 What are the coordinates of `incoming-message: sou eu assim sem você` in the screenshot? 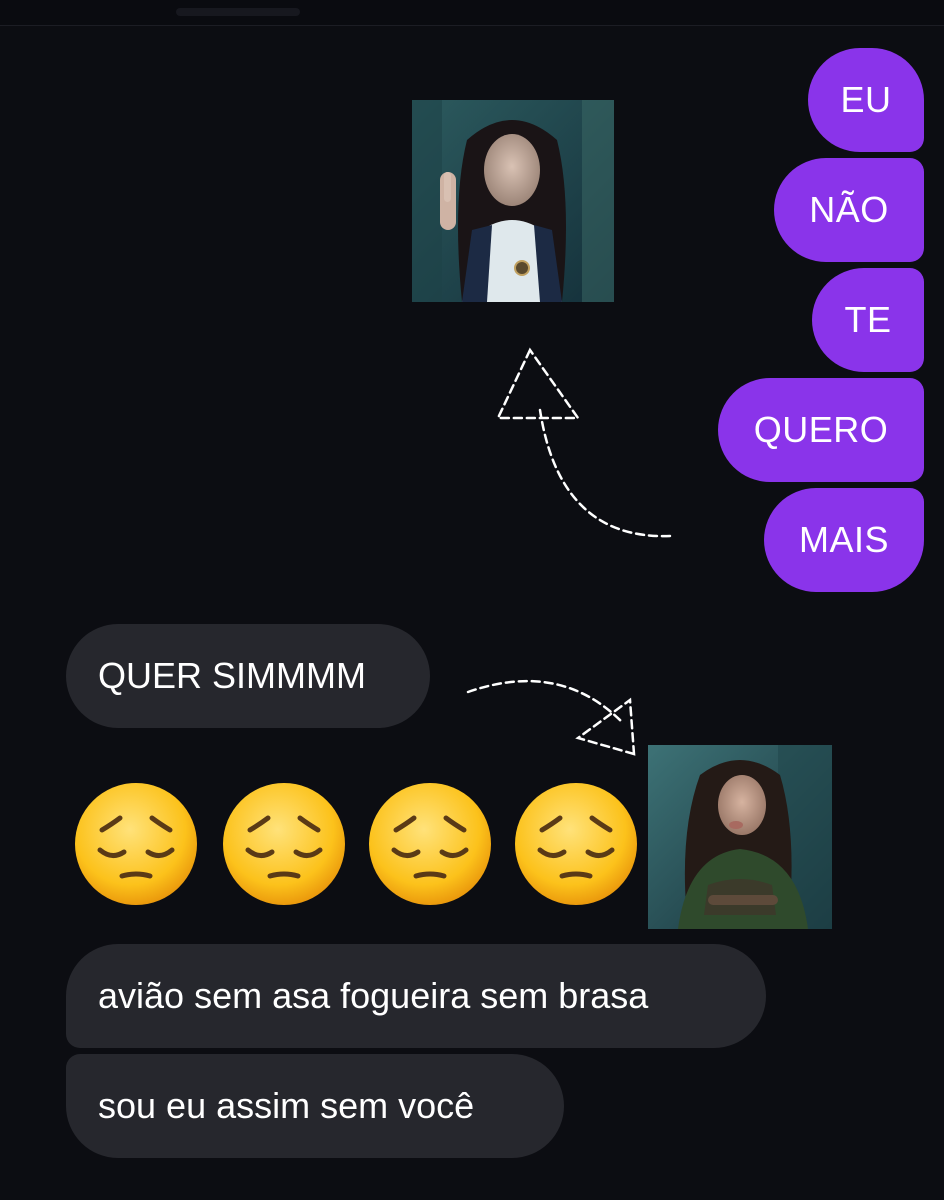 It's located at (315, 1106).